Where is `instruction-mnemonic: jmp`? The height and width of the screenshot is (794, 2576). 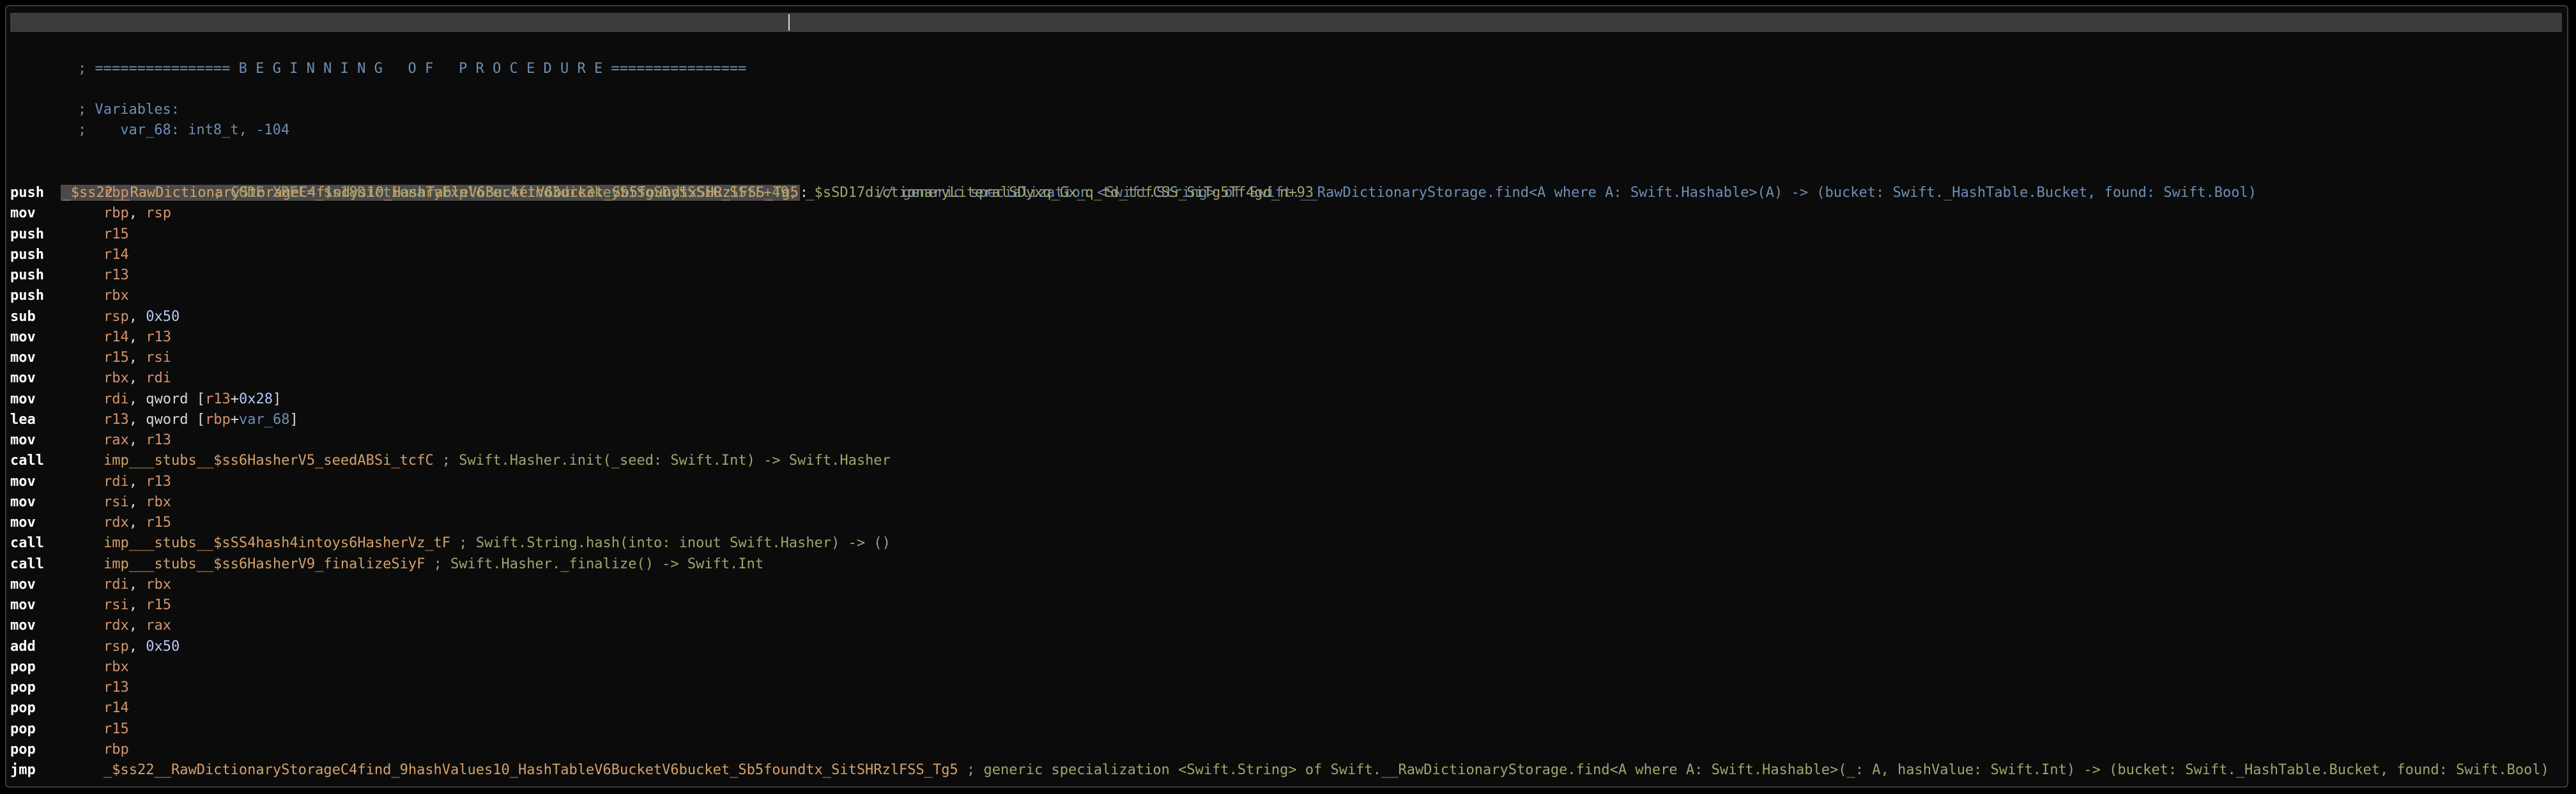 instruction-mnemonic: jmp is located at coordinates (23, 770).